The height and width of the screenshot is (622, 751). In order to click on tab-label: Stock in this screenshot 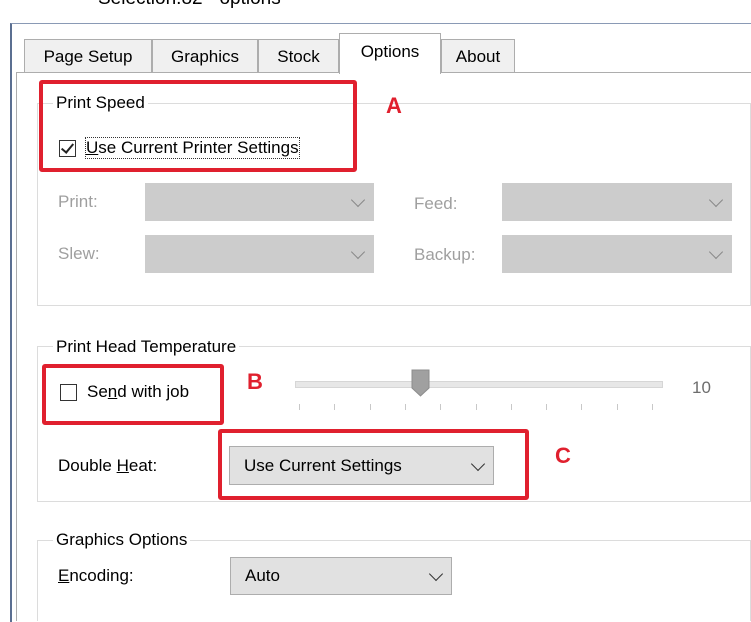, I will do `click(298, 56)`.